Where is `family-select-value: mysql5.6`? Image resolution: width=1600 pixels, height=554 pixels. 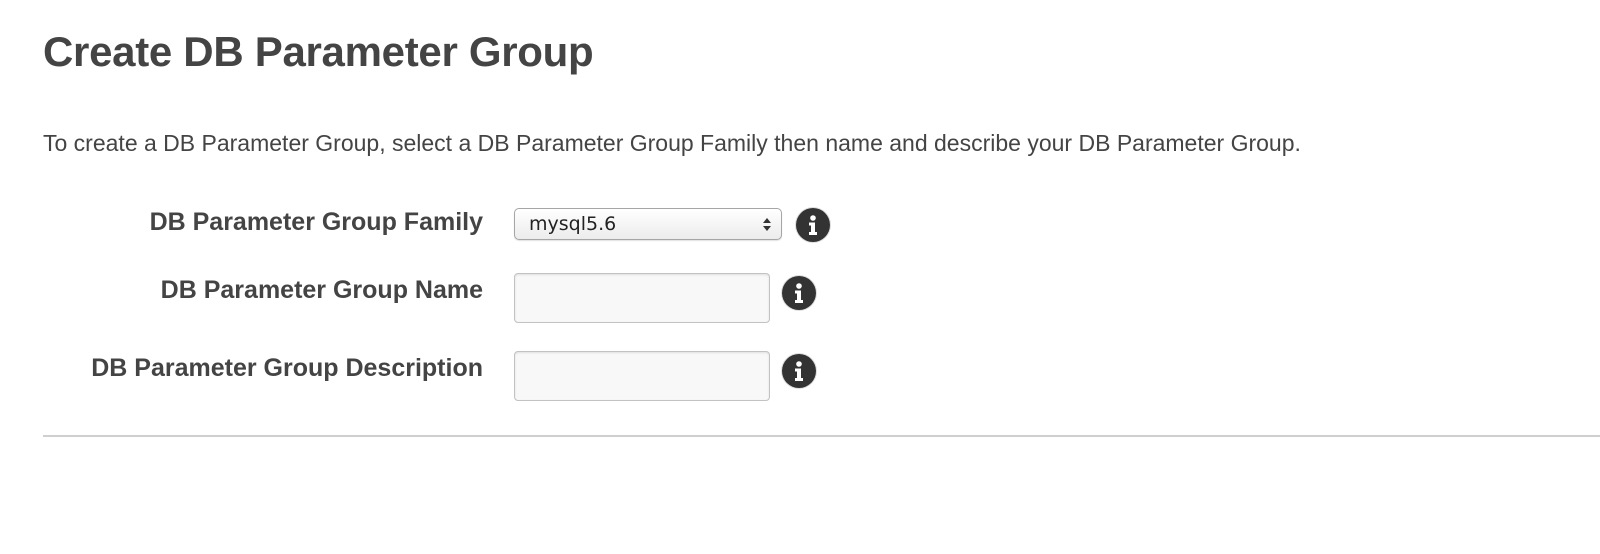
family-select-value: mysql5.6 is located at coordinates (573, 224).